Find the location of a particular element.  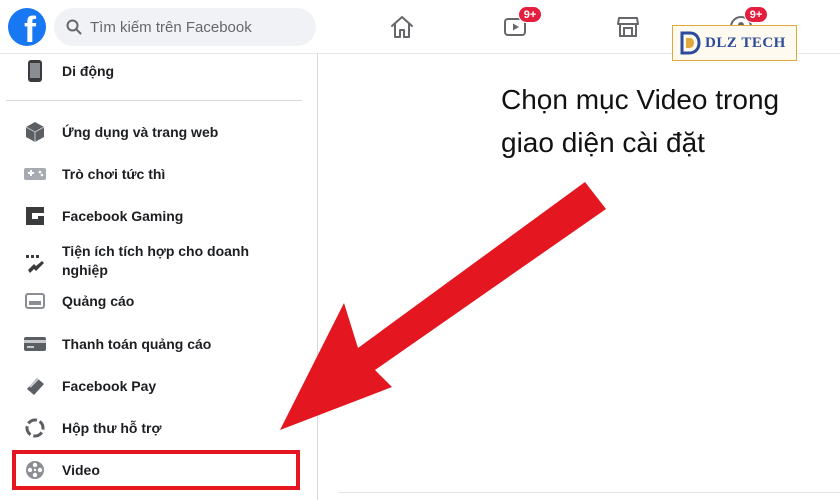

credit-card-icon is located at coordinates (35, 344).